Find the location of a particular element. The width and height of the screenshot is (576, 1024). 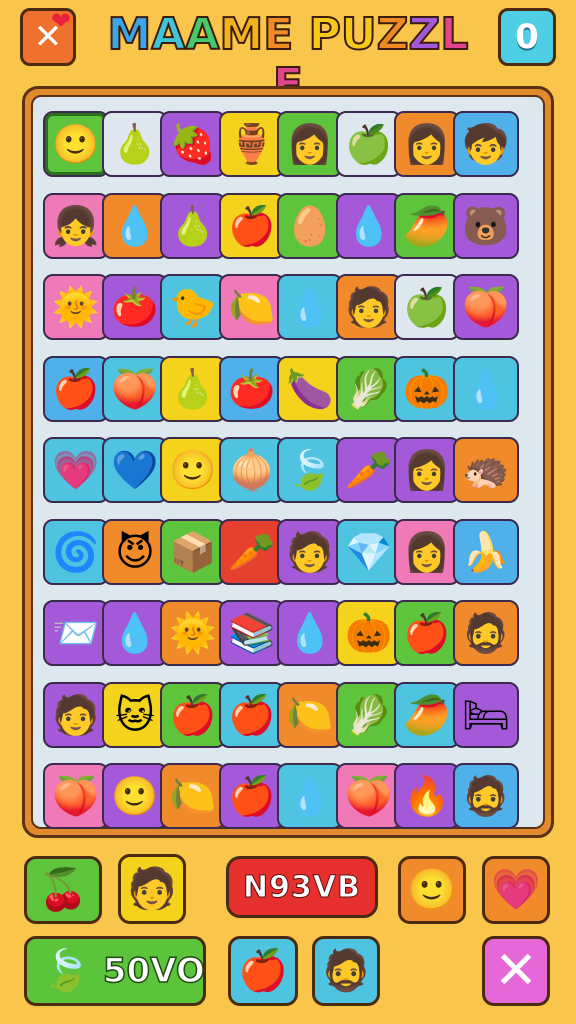

tile-r1-c4: 🏺 is located at coordinates (252, 144).